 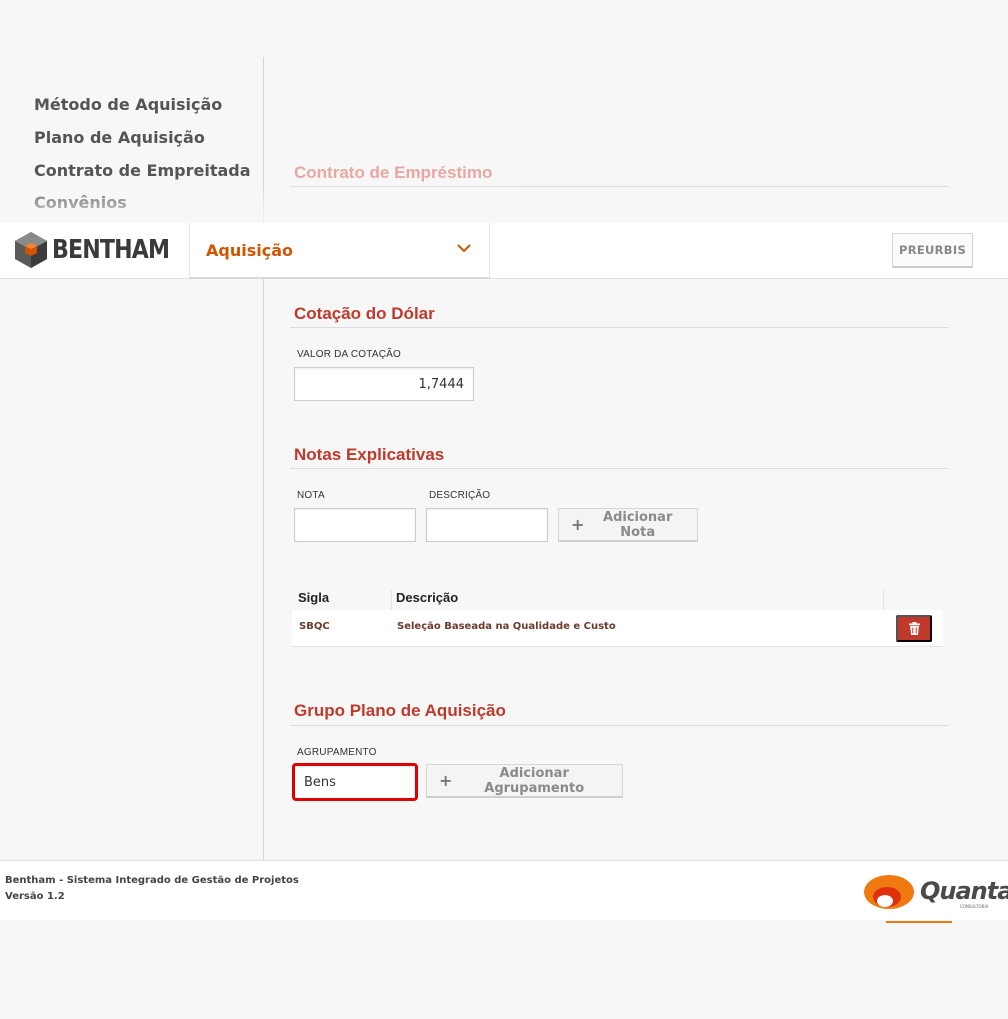 What do you see at coordinates (314, 597) in the screenshot?
I see `table-header-sigla: Sigla` at bounding box center [314, 597].